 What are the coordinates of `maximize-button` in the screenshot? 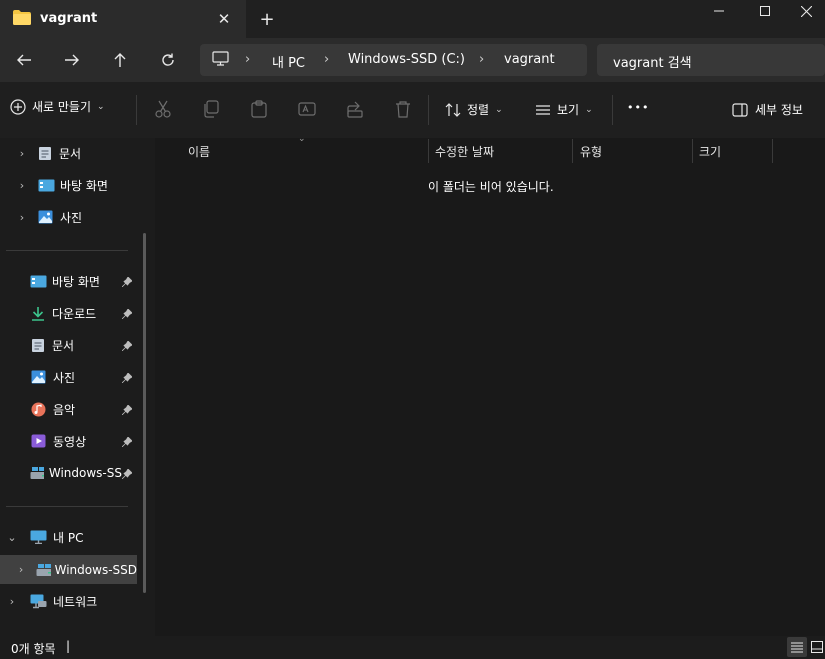 It's located at (765, 11).